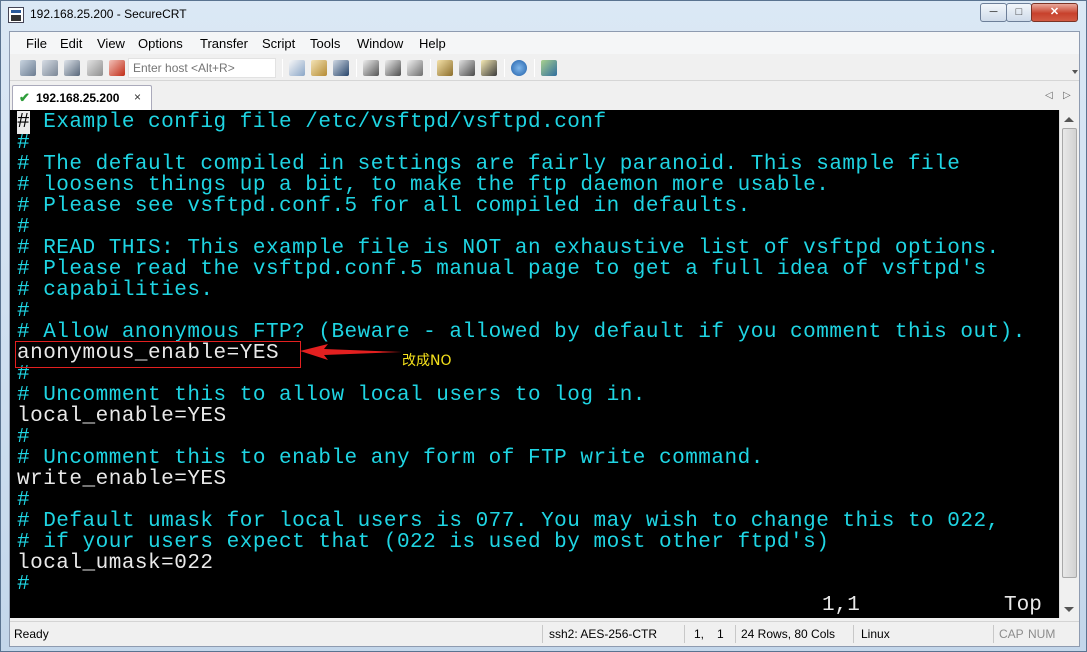  I want to click on close-button: ✕, so click(1054, 12).